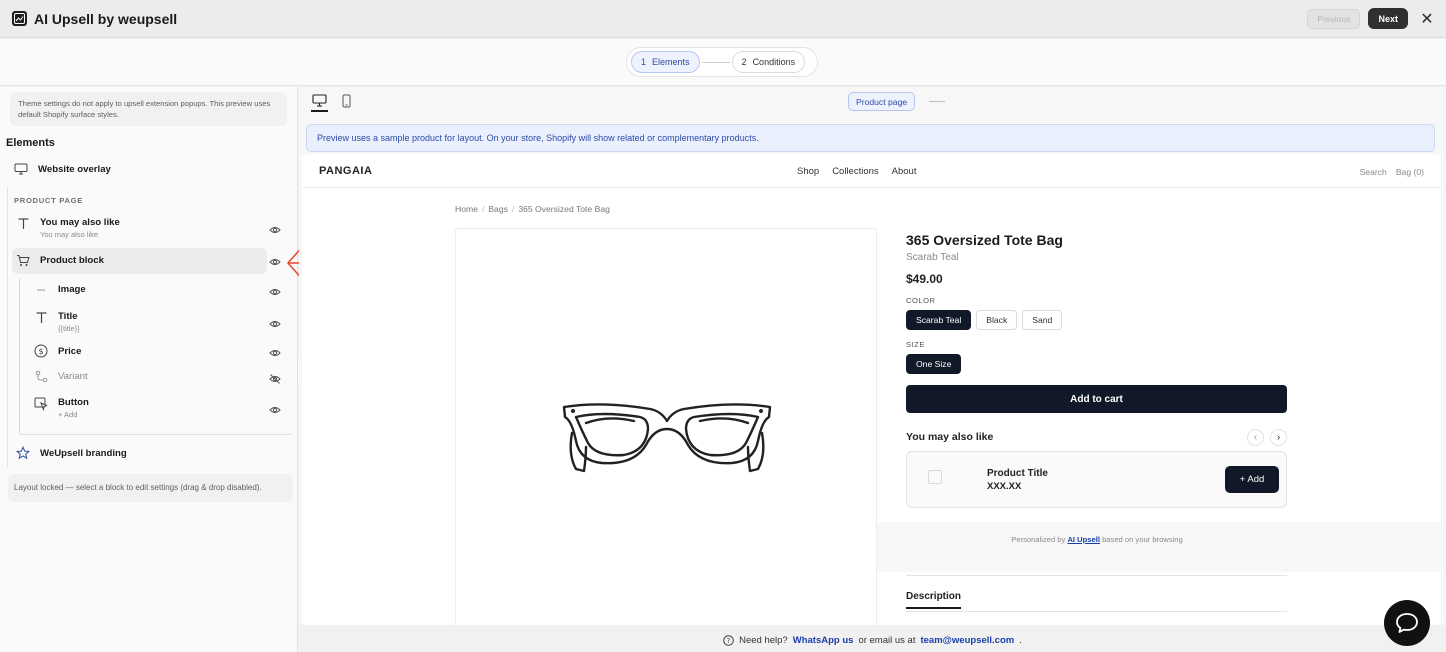 Image resolution: width=1446 pixels, height=652 pixels. What do you see at coordinates (564, 209) in the screenshot?
I see `breadcrumb-current: 365 Oversized Tote Bag` at bounding box center [564, 209].